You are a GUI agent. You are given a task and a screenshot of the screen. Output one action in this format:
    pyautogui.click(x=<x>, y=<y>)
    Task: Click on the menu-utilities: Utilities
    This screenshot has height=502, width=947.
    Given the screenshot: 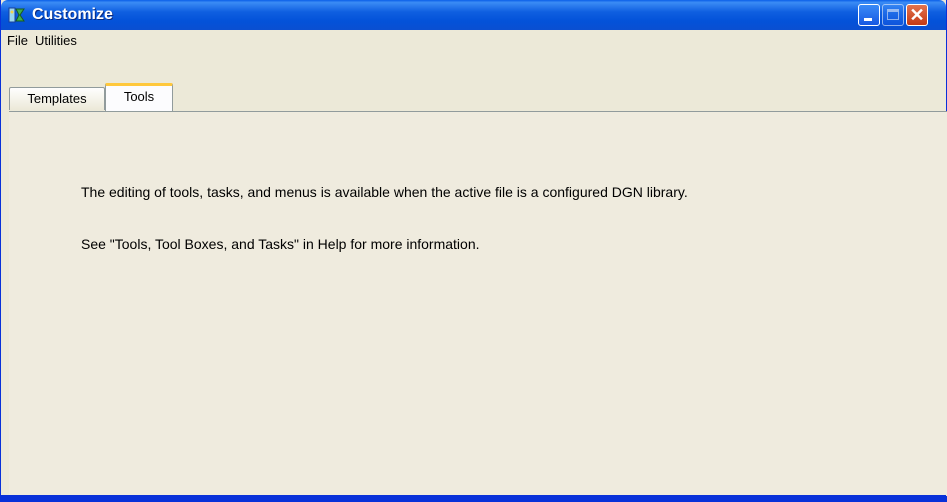 What is the action you would take?
    pyautogui.click(x=56, y=40)
    